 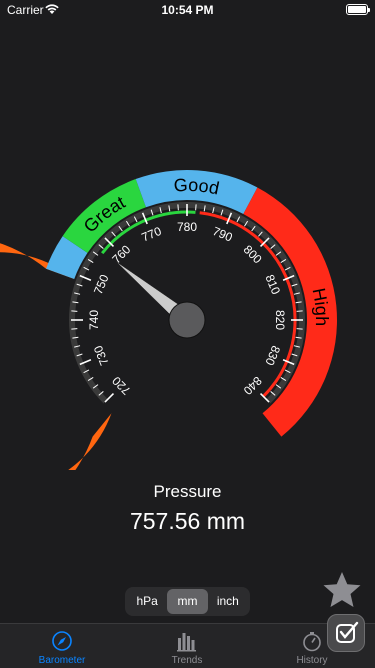 I want to click on tab-bar: Barometer Trends History, so click(x=187, y=645).